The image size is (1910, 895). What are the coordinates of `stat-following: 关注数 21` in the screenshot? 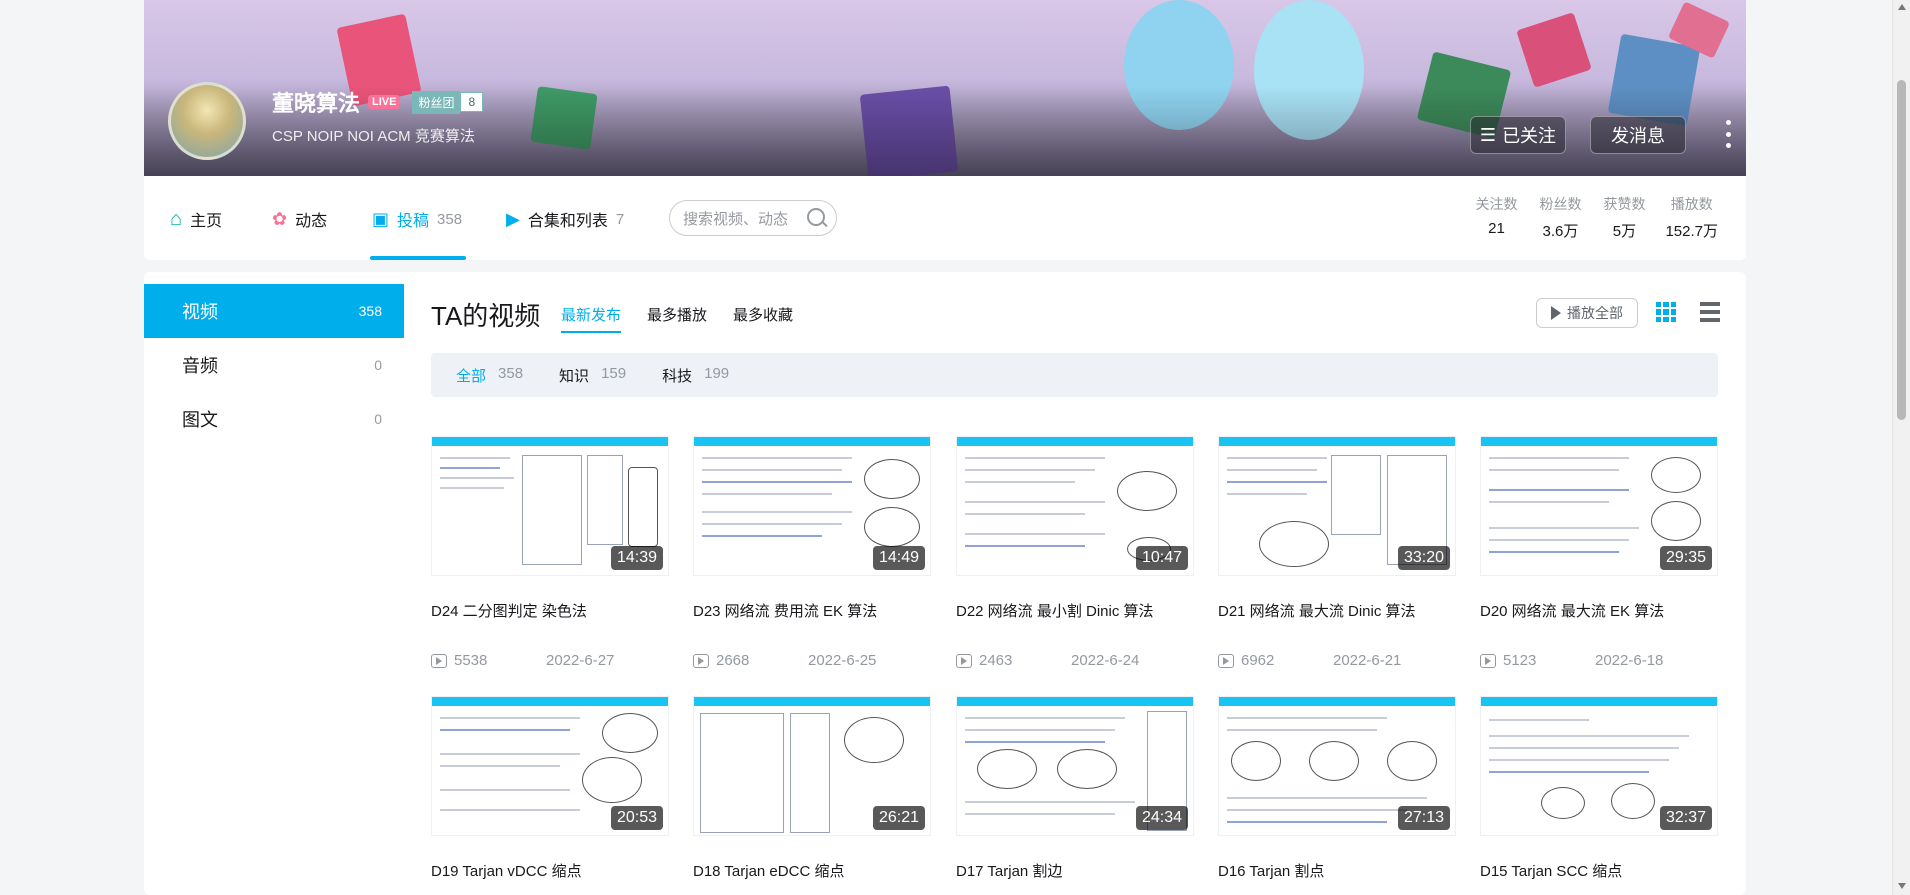 It's located at (1496, 217).